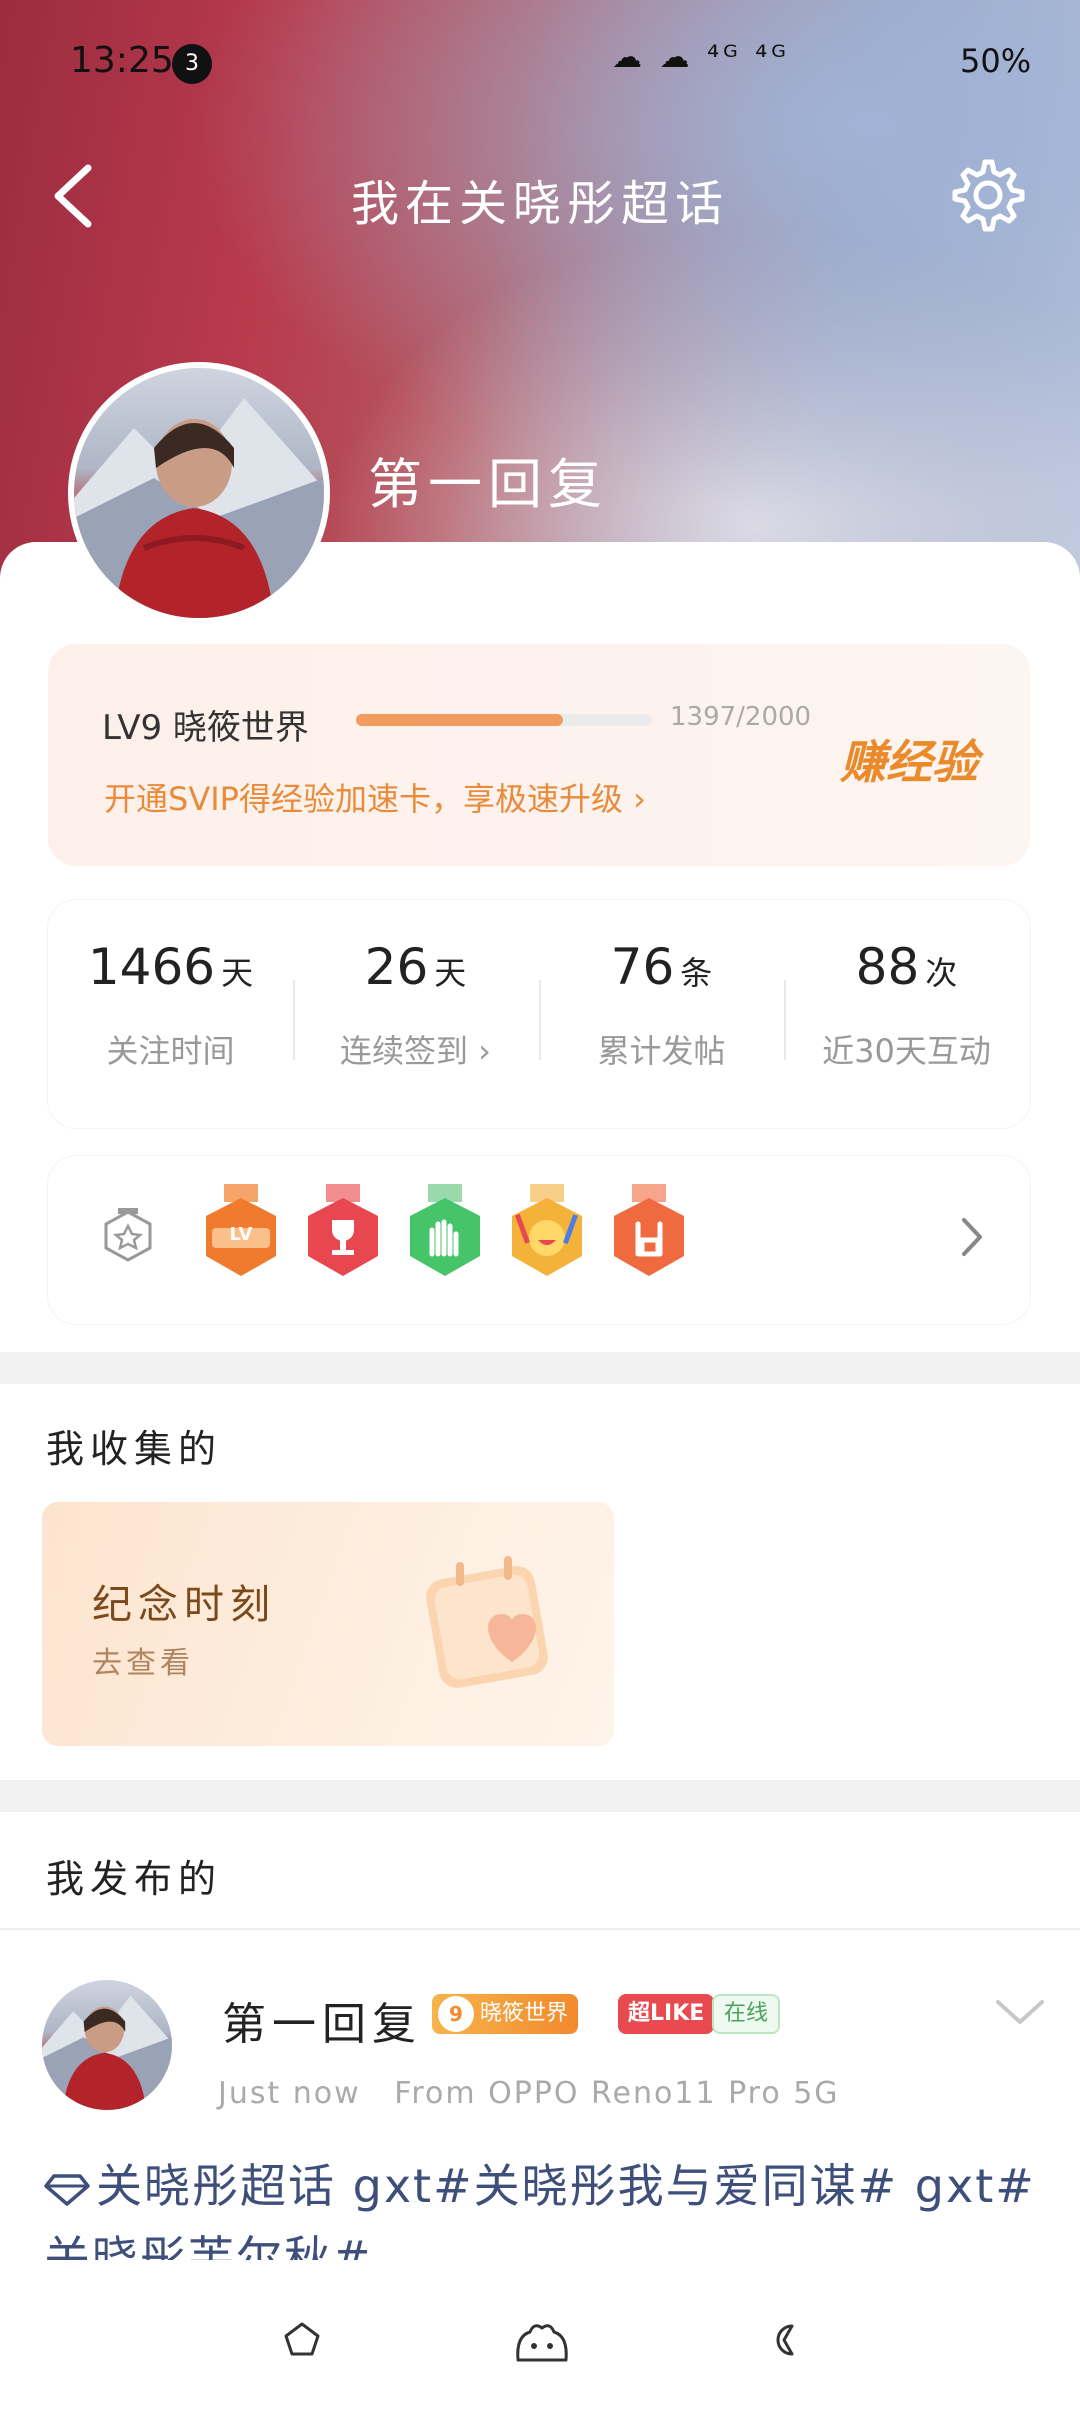  What do you see at coordinates (786, 2340) in the screenshot?
I see `back-gesture-icon` at bounding box center [786, 2340].